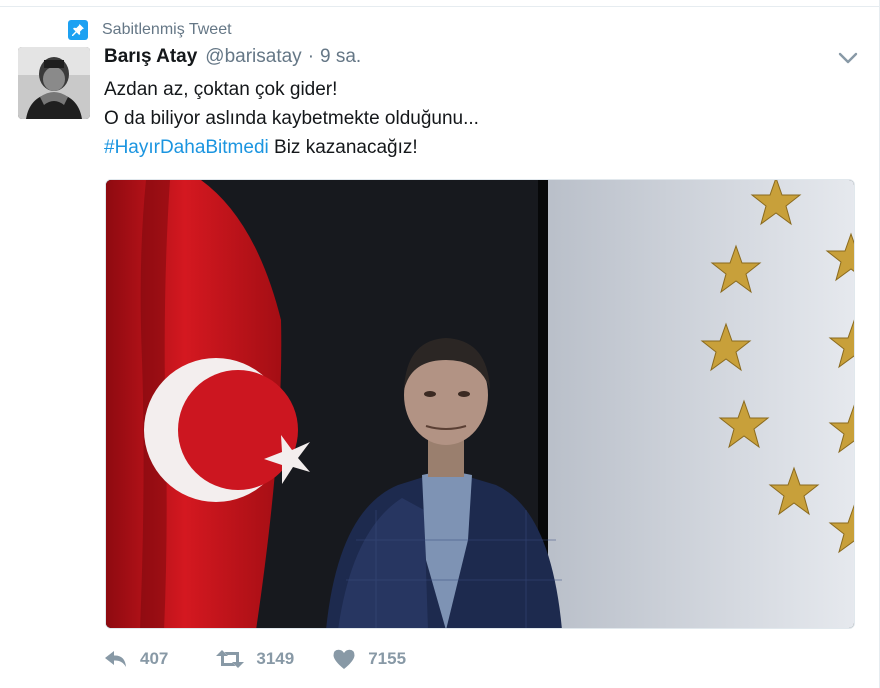  Describe the element at coordinates (78, 30) in the screenshot. I see `pin-icon` at that location.